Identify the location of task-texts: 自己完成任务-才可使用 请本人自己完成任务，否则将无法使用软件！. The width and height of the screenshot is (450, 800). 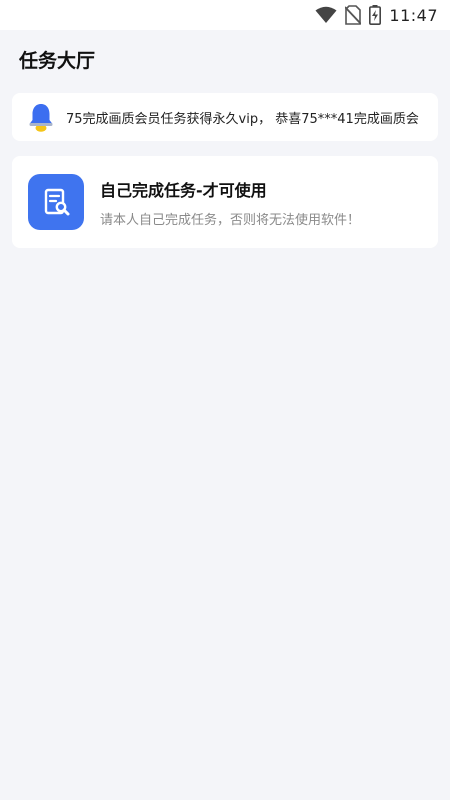
(230, 202).